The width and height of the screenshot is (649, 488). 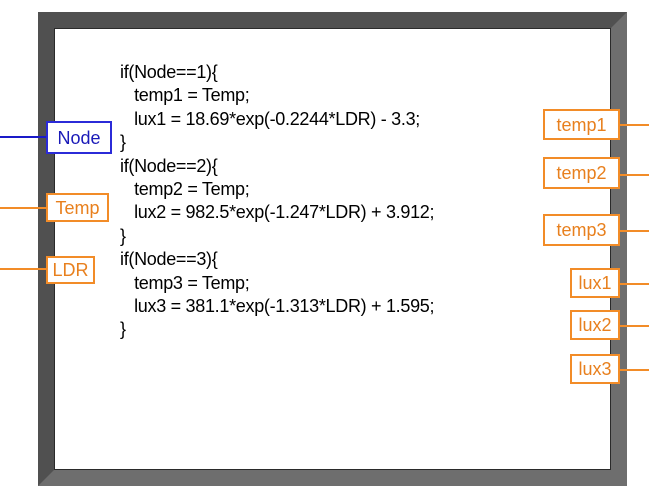 What do you see at coordinates (169, 259) in the screenshot?
I see `code-line: if(Node==3){` at bounding box center [169, 259].